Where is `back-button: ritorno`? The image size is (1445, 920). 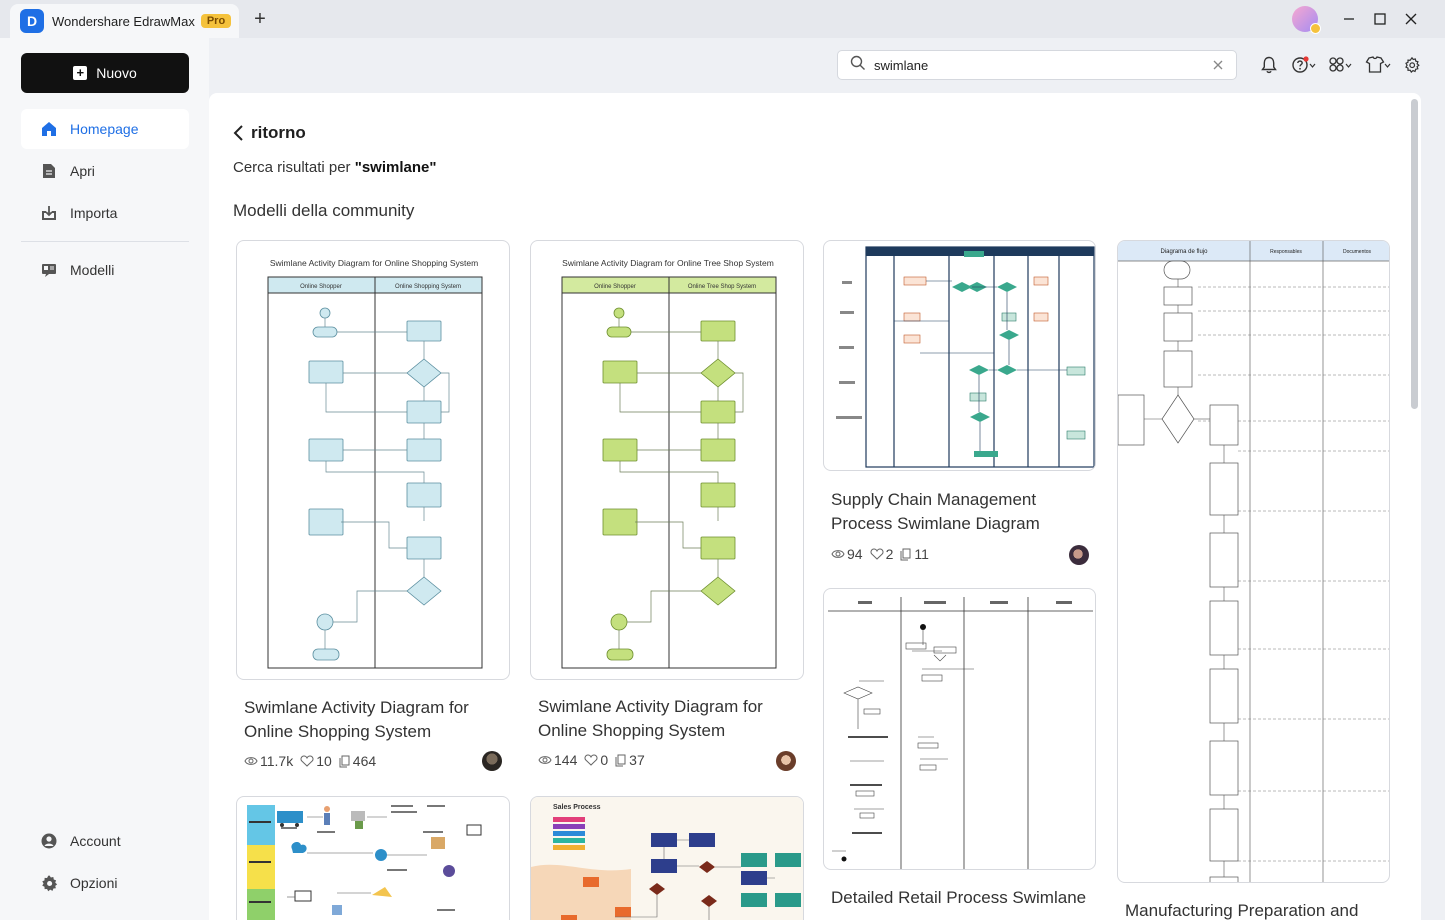 back-button: ritorno is located at coordinates (269, 133).